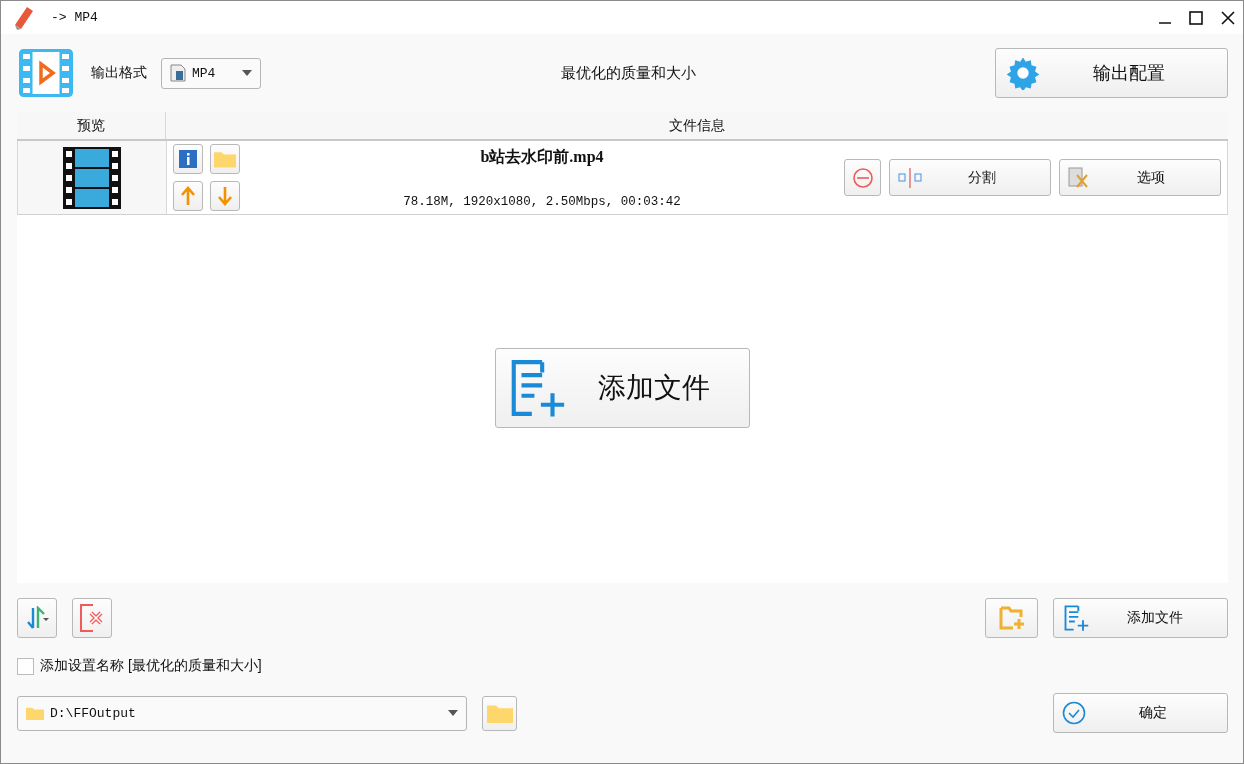  What do you see at coordinates (499, 713) in the screenshot?
I see `browse-folder-button` at bounding box center [499, 713].